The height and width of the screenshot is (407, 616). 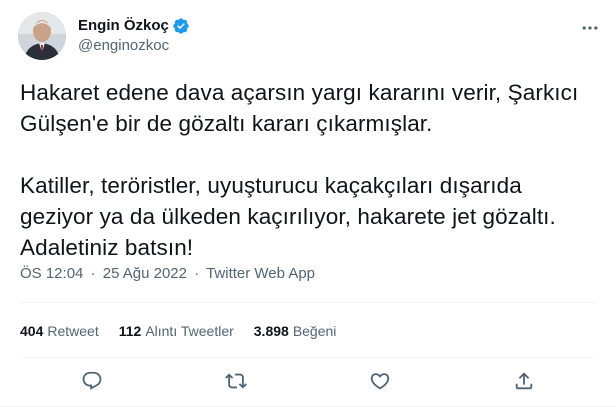 I want to click on quotes-stat: 112 Alıntı Tweetler, so click(x=176, y=331).